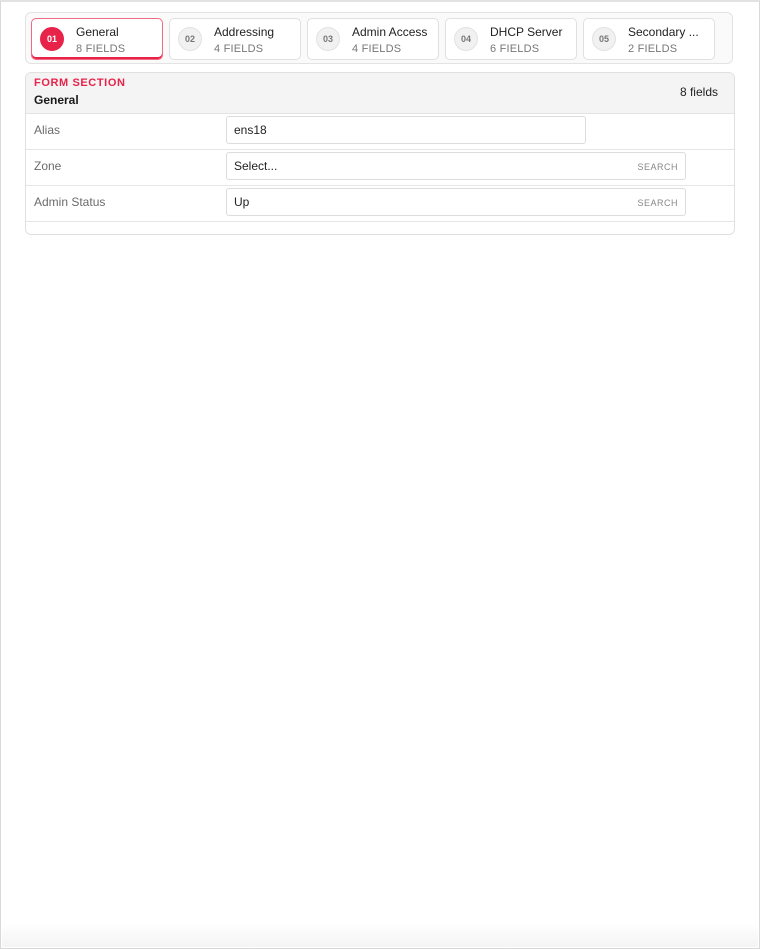 This screenshot has width=760, height=949. Describe the element at coordinates (380, 935) in the screenshot. I see `bottom-fade` at that location.